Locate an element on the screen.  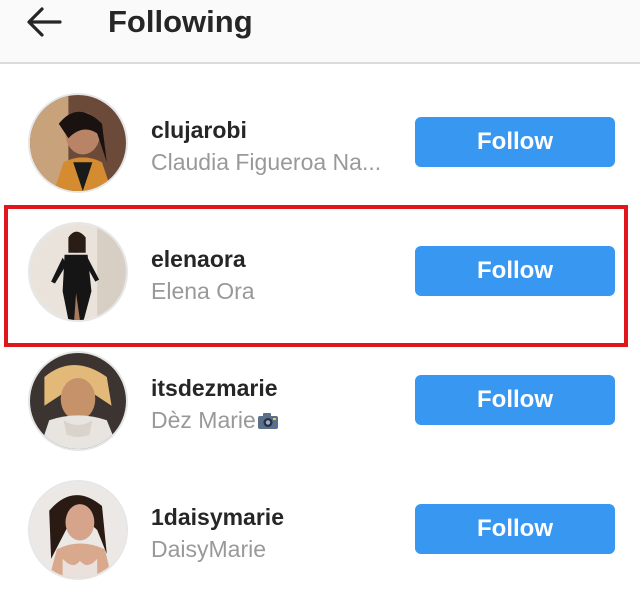
full-name: Dèz Marie is located at coordinates (215, 420).